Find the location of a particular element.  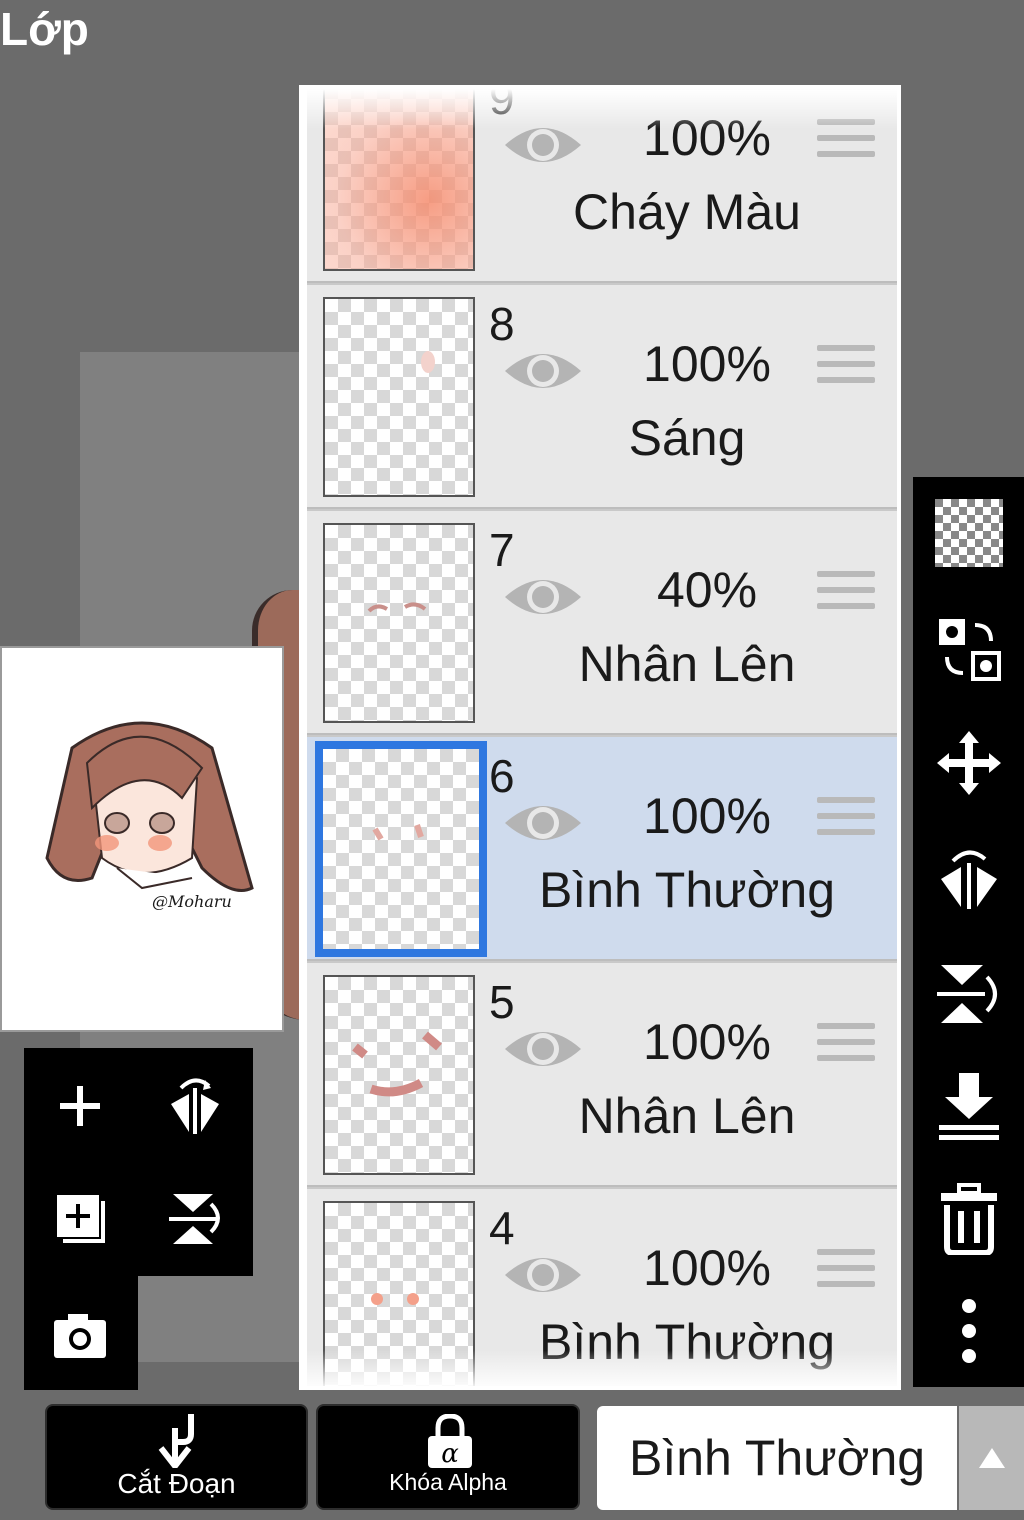

lock-icon: α is located at coordinates (450, 1441).